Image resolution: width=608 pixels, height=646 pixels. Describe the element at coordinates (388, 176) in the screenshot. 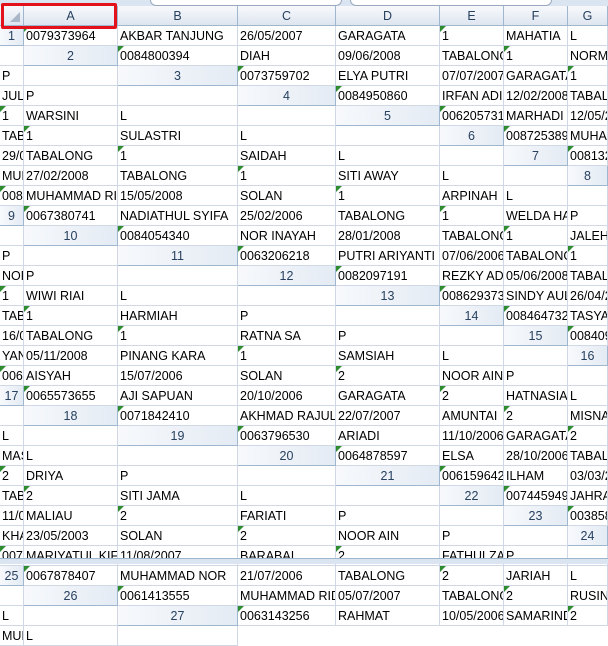

I see `table-cell-f: SITI AWAY` at that location.